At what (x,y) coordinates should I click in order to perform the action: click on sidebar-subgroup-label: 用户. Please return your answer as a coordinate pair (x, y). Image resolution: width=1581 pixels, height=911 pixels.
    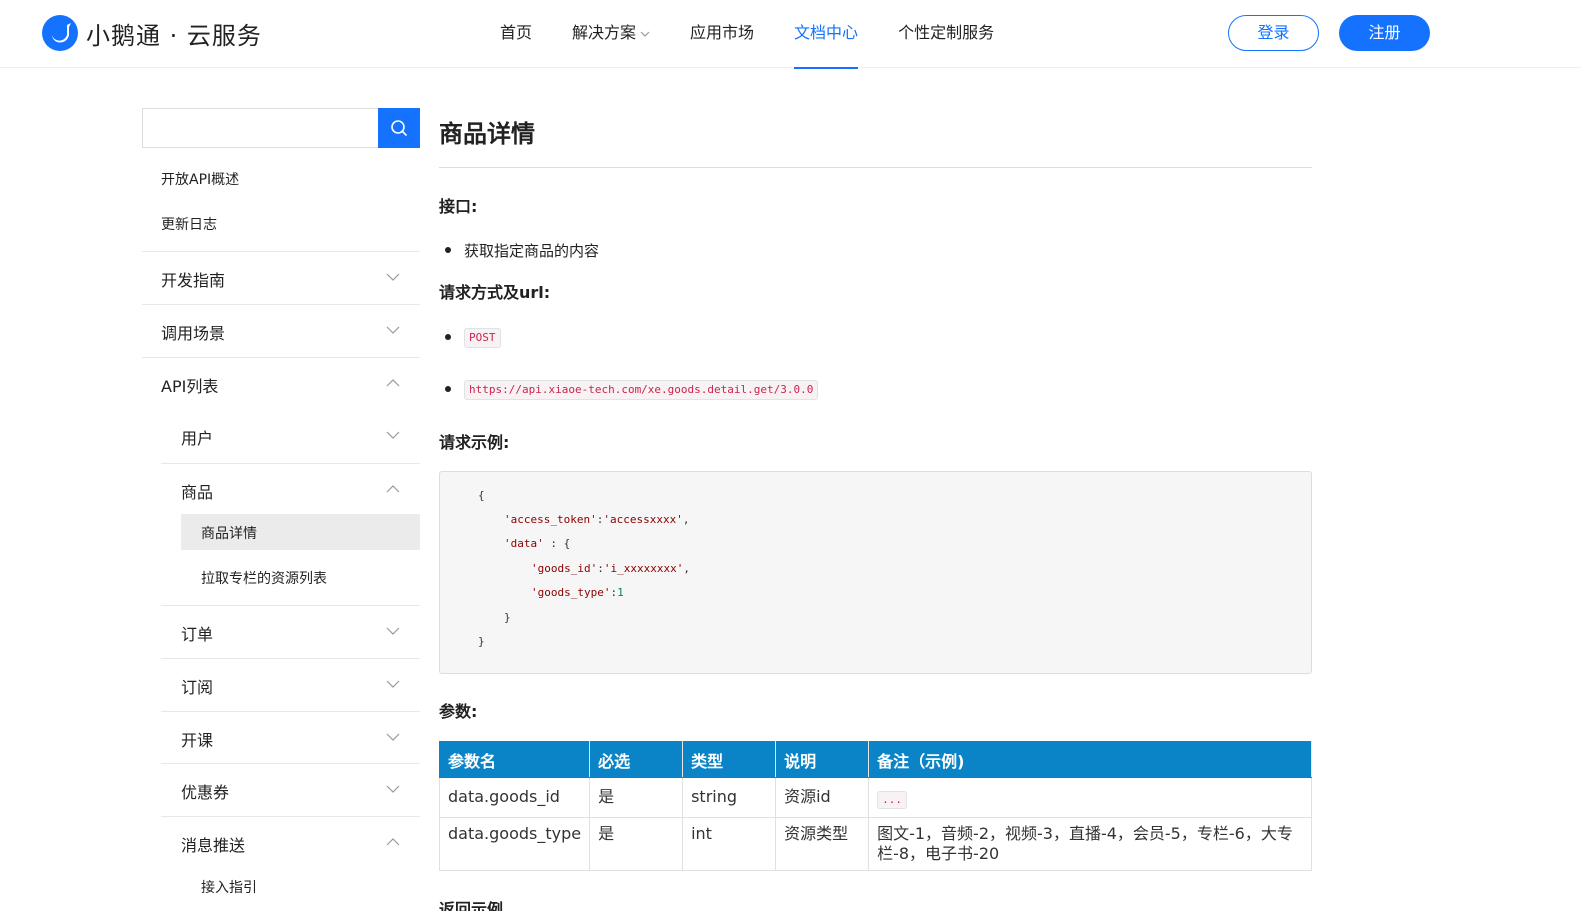
    Looking at the image, I should click on (197, 438).